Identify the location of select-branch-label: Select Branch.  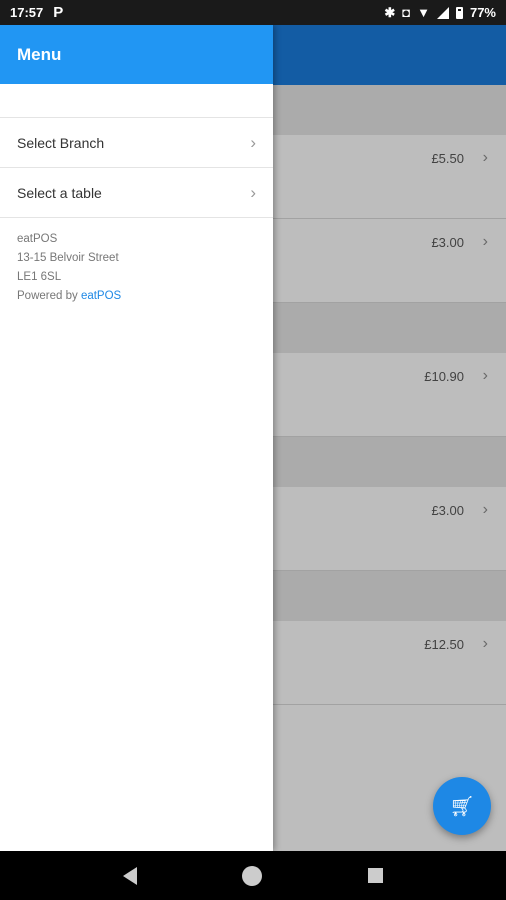
(61, 142).